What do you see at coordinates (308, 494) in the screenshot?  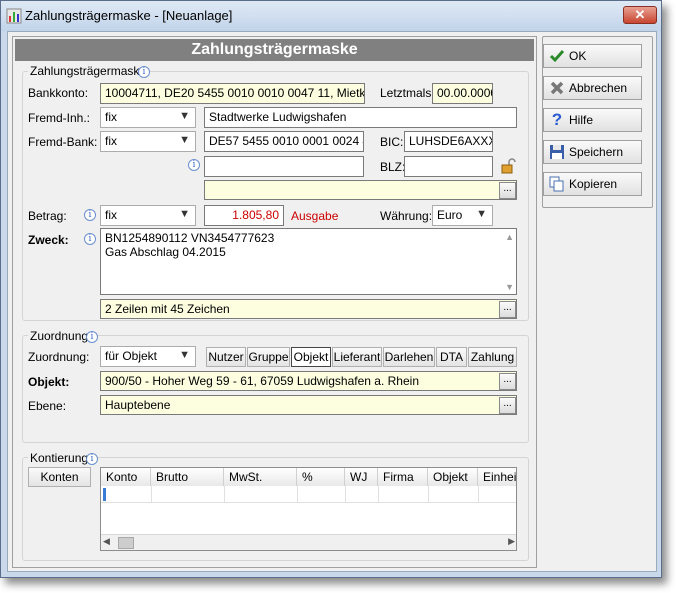 I see `table-row` at bounding box center [308, 494].